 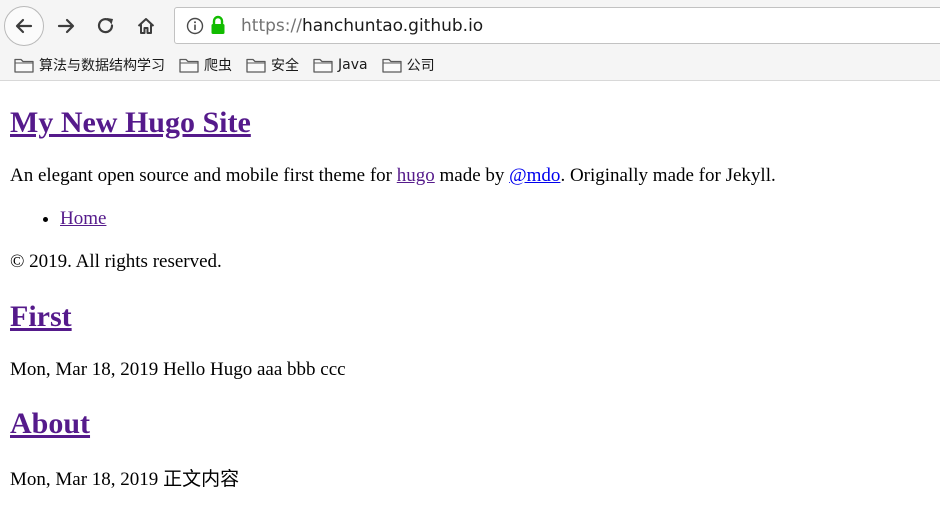 I want to click on bookmark-label: 公司, so click(x=420, y=66).